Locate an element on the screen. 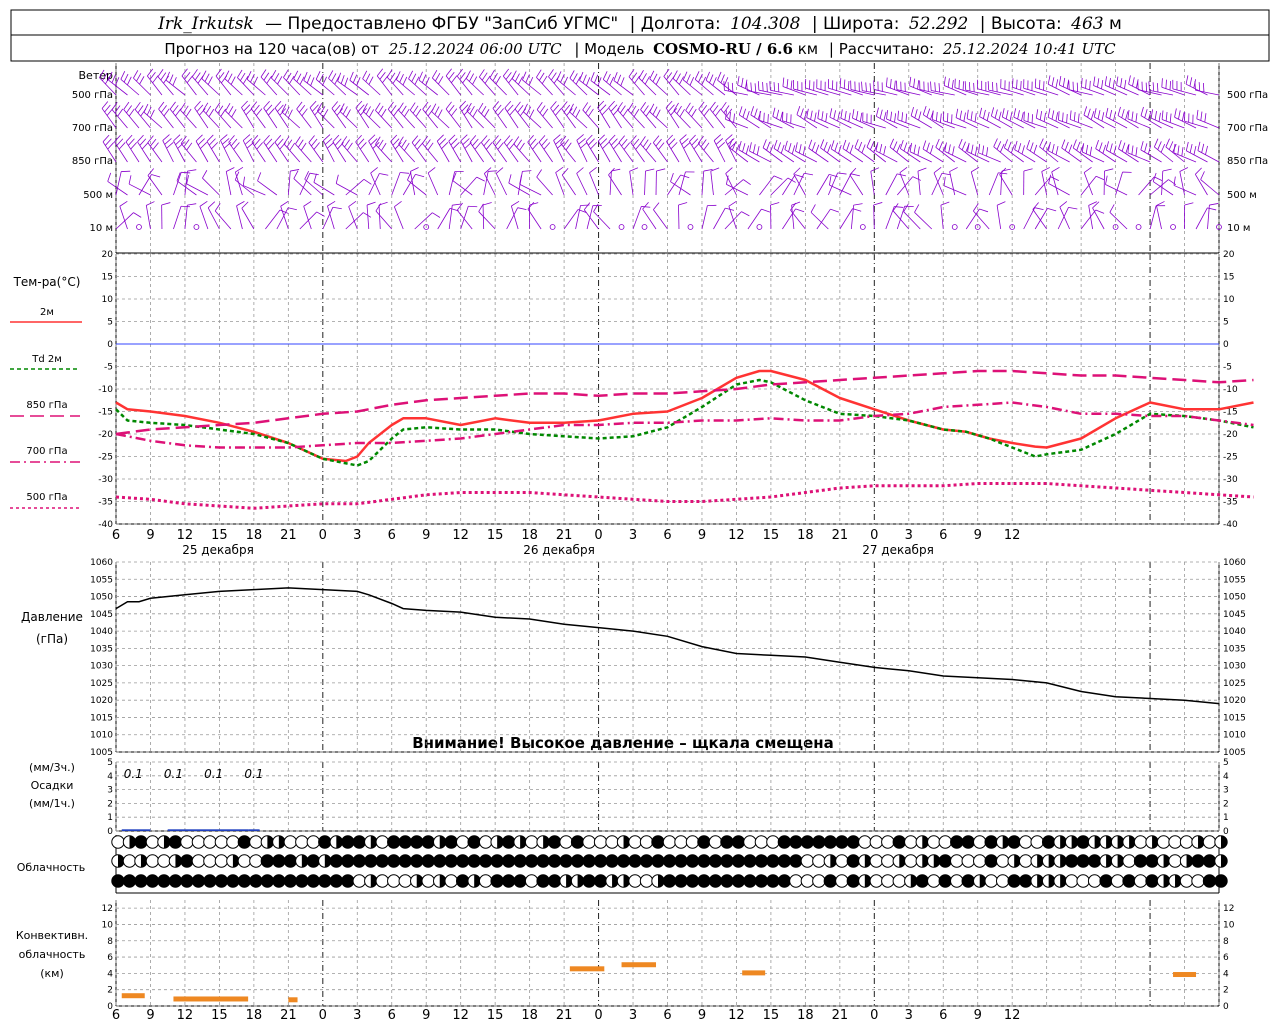  conv-xtick: 15 is located at coordinates (219, 1015).